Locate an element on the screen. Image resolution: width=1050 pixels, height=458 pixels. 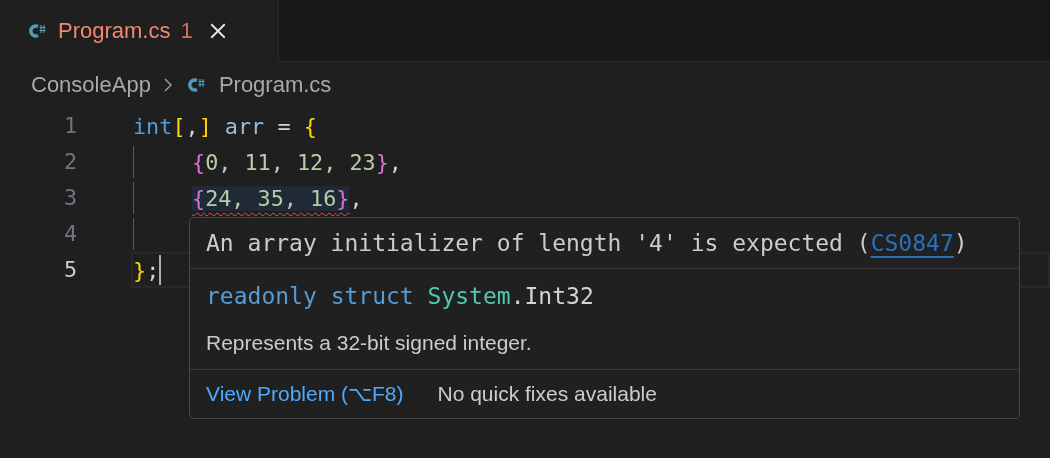
chevron-right-icon is located at coordinates (167, 85).